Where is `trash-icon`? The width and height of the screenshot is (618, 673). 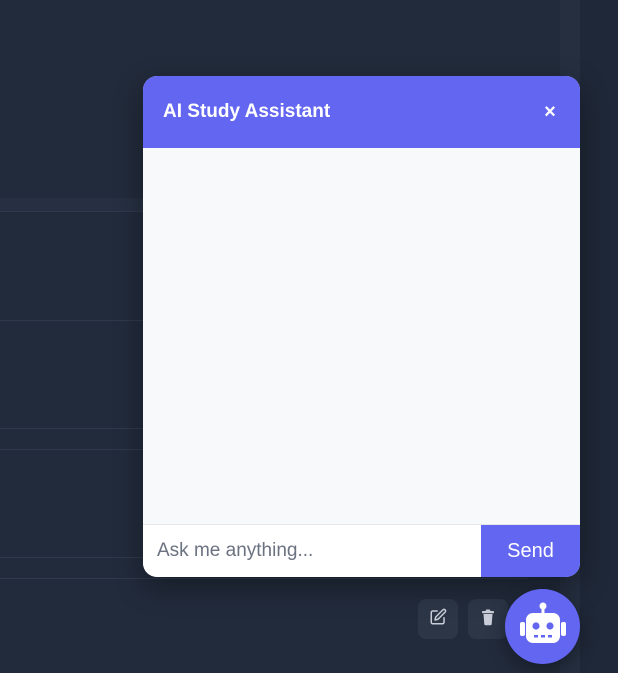
trash-icon is located at coordinates (488, 619).